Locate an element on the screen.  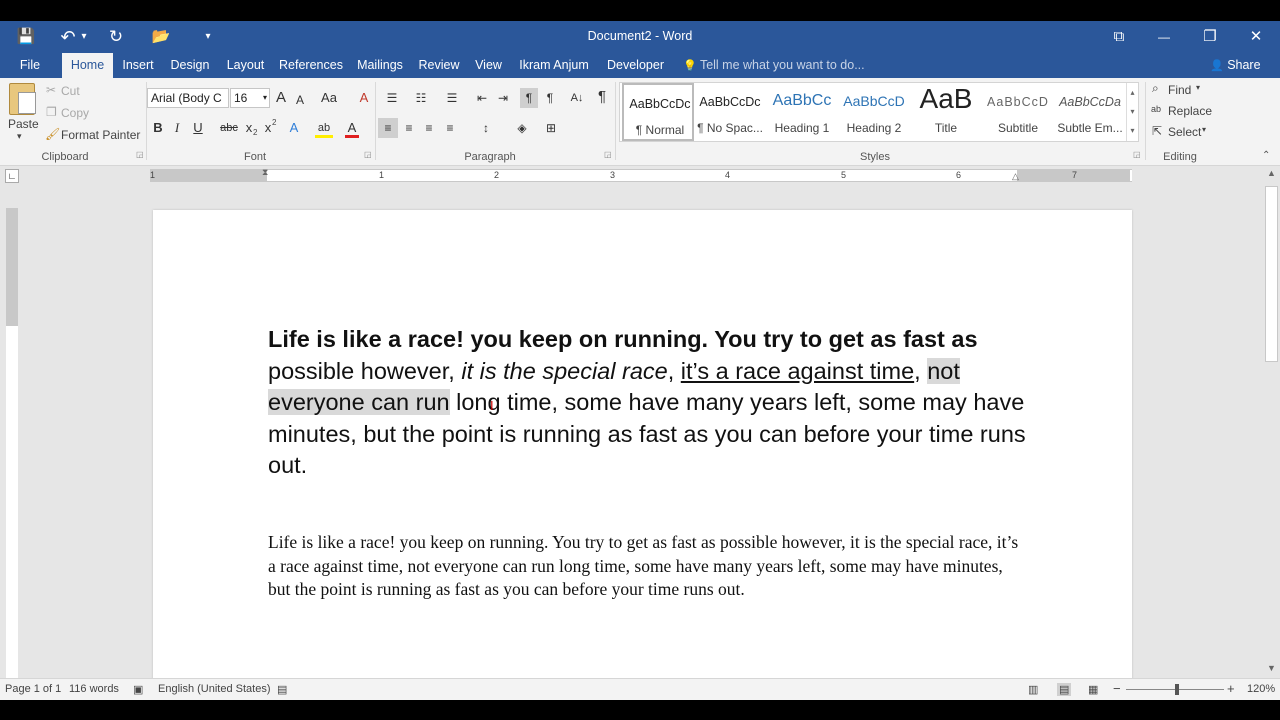
tab-selector-icon: ∟ is located at coordinates (12, 176).